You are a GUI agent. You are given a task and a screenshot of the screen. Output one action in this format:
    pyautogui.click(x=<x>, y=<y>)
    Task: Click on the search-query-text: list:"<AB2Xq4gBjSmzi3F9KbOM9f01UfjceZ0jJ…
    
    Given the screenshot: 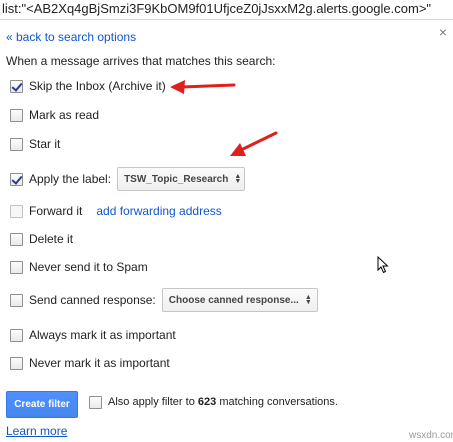 What is the action you would take?
    pyautogui.click(x=217, y=8)
    